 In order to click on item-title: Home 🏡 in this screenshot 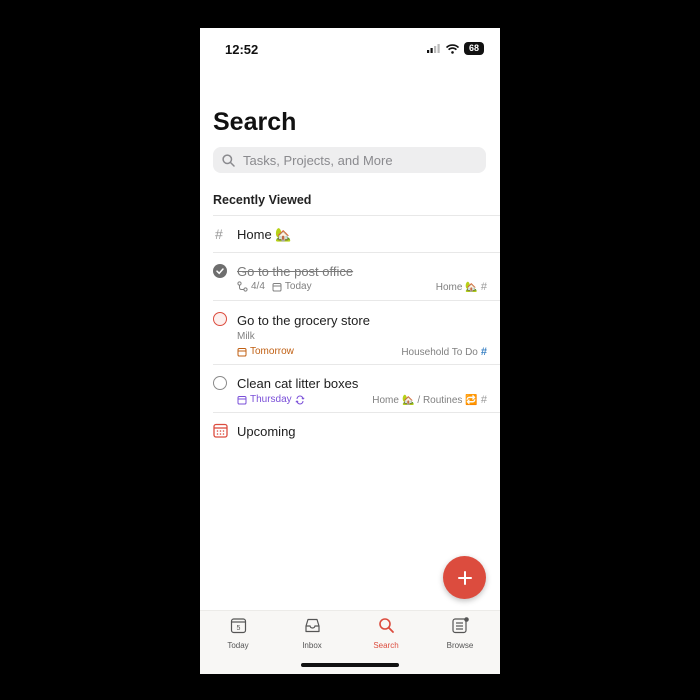, I will do `click(264, 234)`.